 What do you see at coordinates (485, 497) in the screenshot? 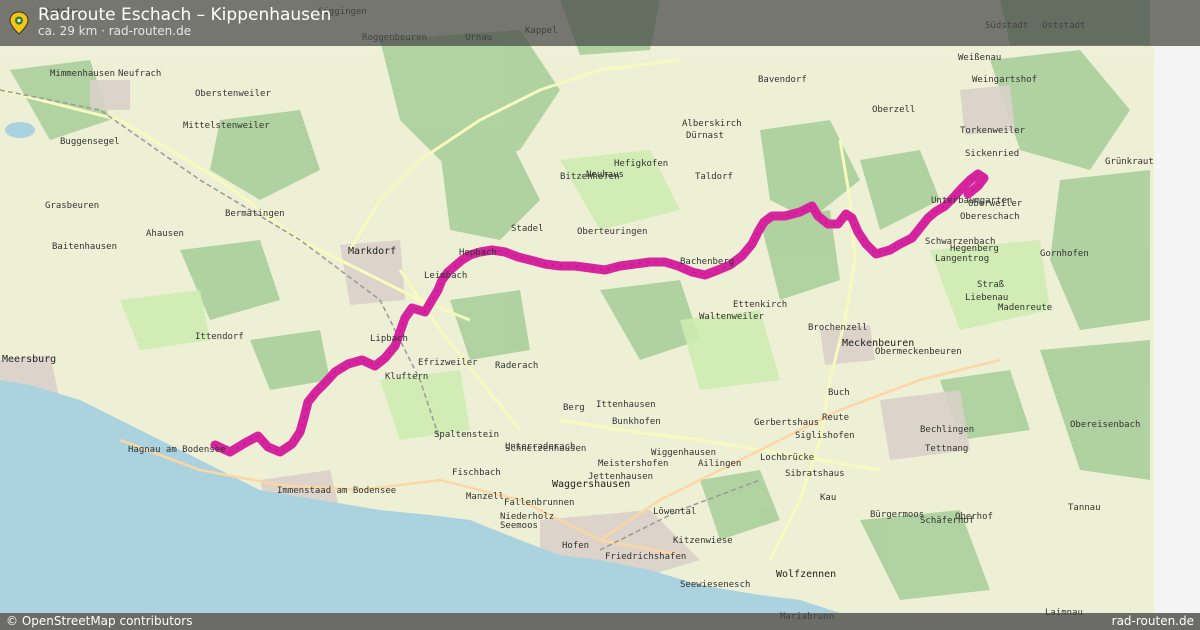
I see `place-label: Manzell` at bounding box center [485, 497].